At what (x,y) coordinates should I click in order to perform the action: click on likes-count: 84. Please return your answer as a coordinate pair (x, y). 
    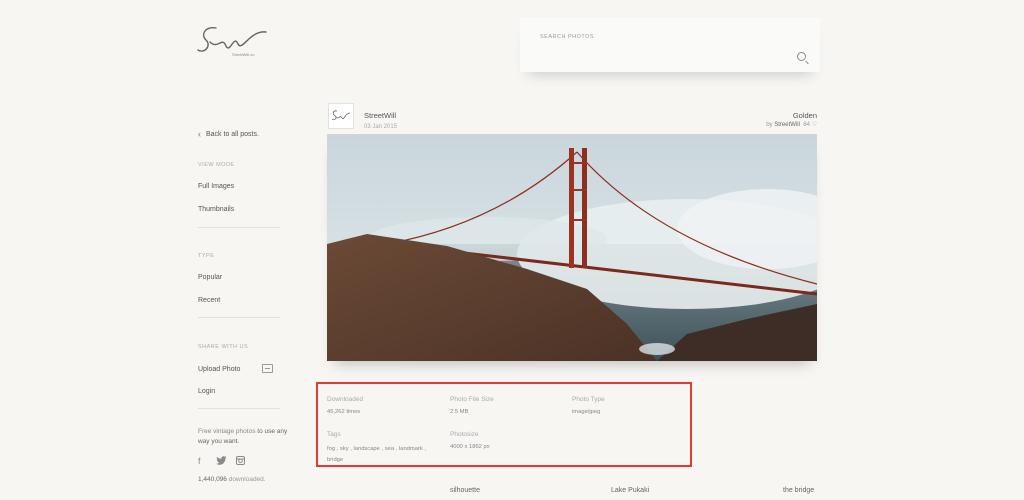
    Looking at the image, I should click on (806, 125).